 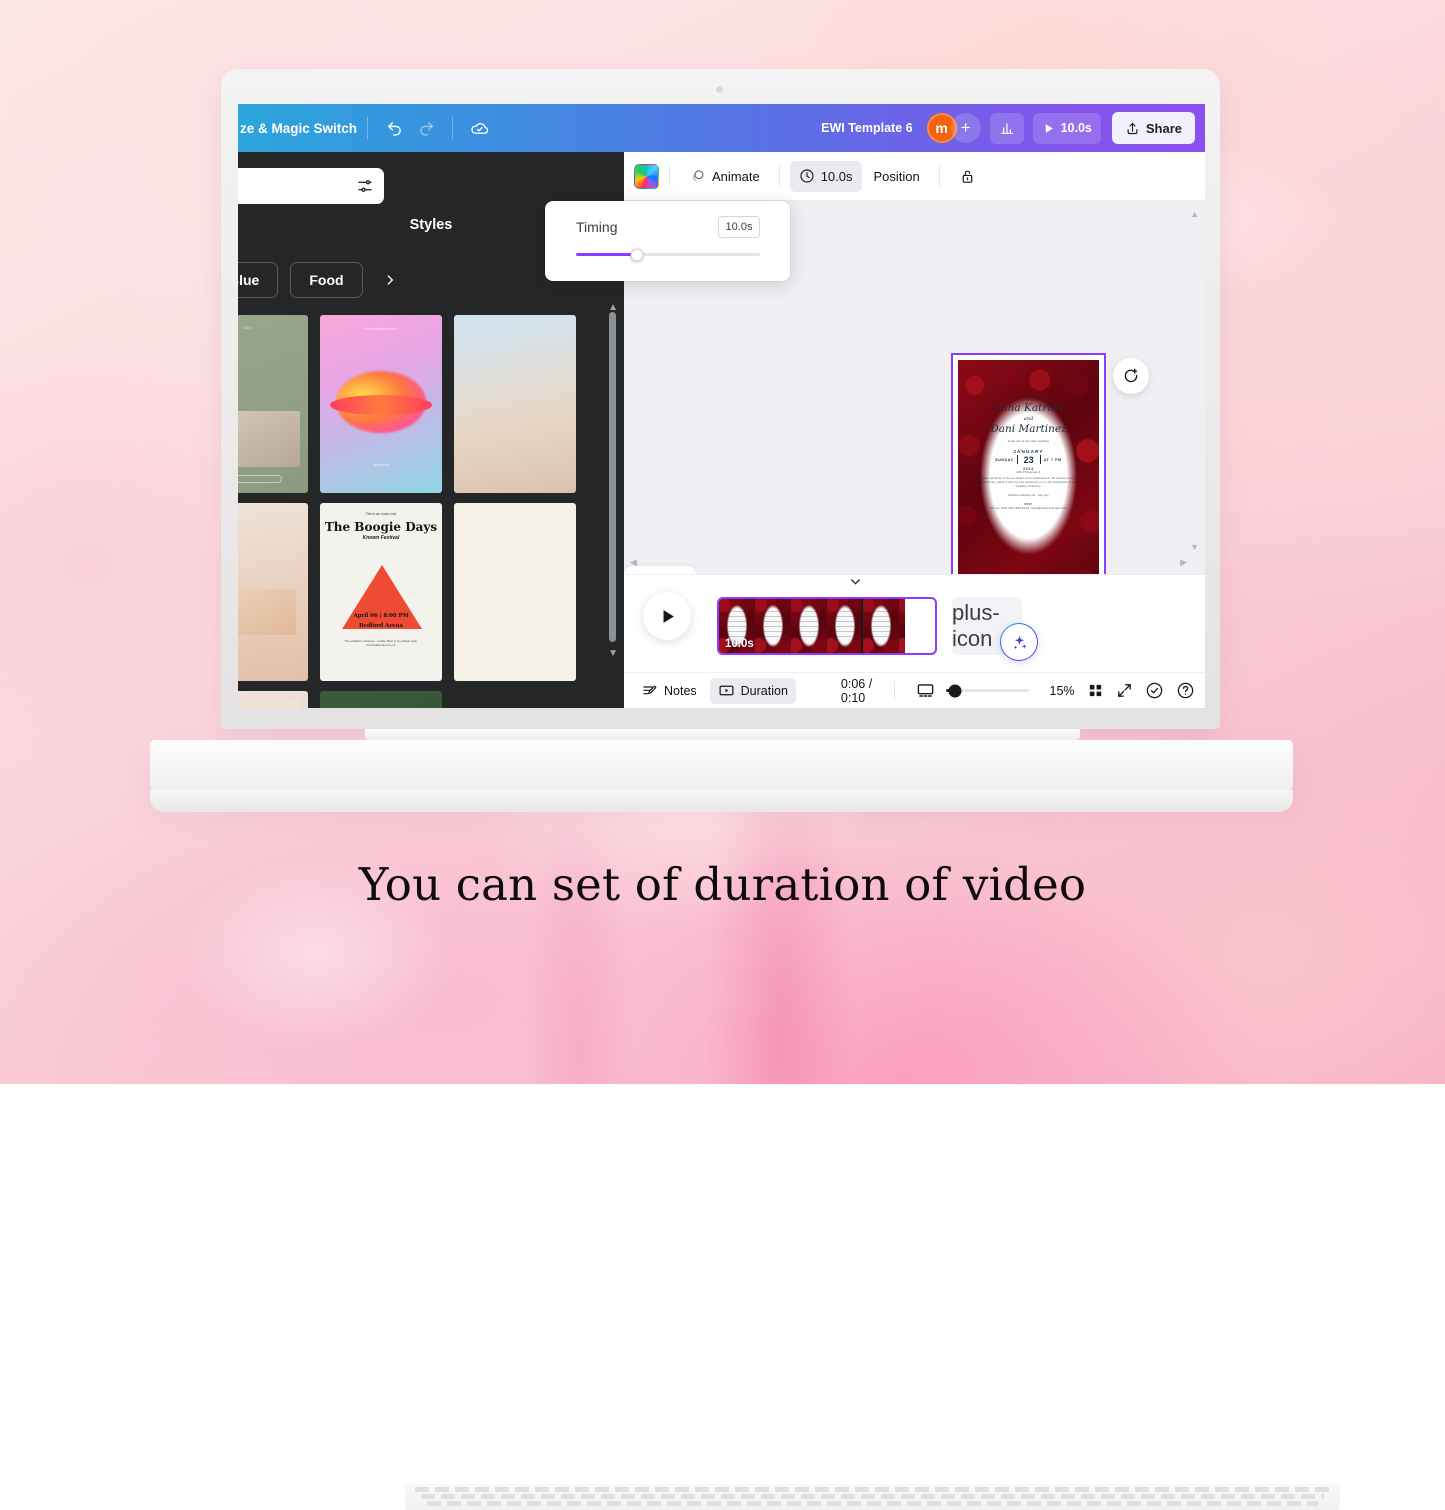 What do you see at coordinates (1185, 691) in the screenshot?
I see `help-button` at bounding box center [1185, 691].